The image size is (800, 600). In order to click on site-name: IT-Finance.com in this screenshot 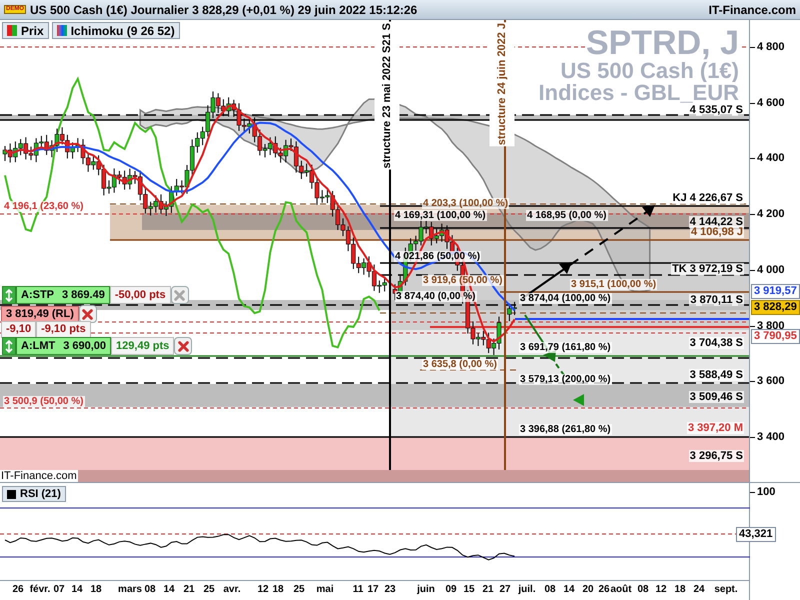, I will do `click(752, 10)`.